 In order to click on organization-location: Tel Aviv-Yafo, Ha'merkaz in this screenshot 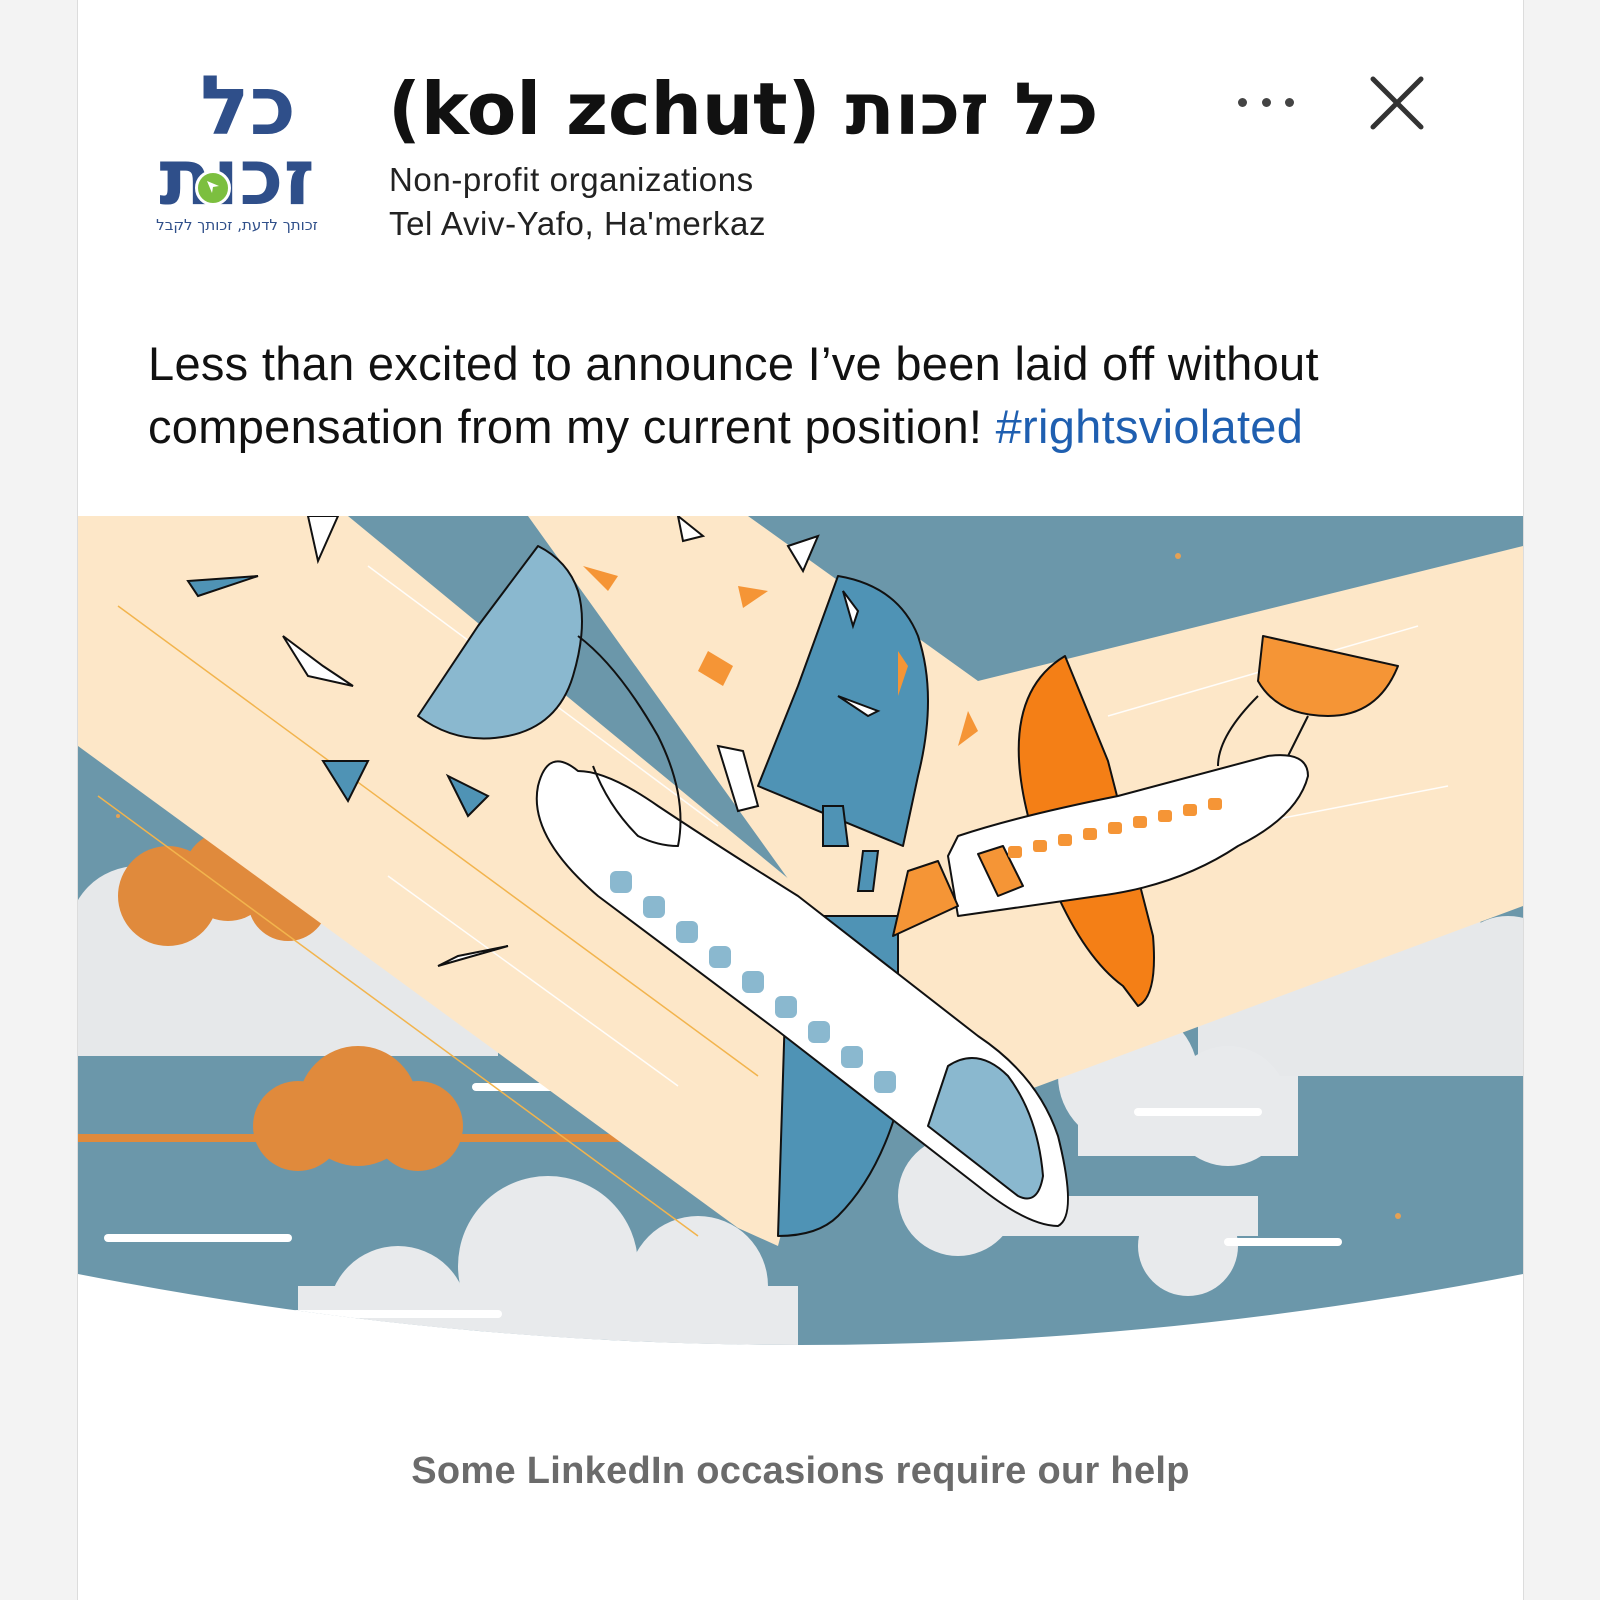, I will do `click(578, 223)`.